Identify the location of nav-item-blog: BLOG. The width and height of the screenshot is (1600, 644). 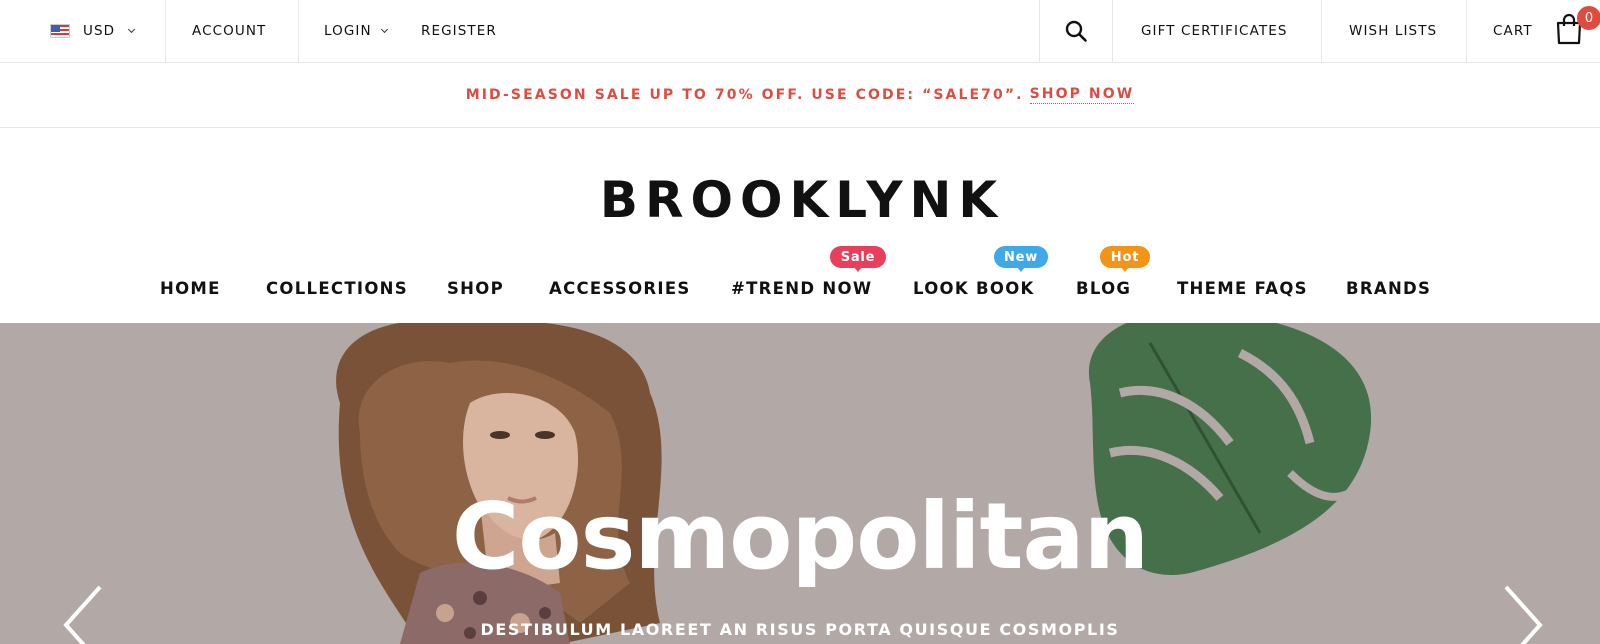
(1103, 288).